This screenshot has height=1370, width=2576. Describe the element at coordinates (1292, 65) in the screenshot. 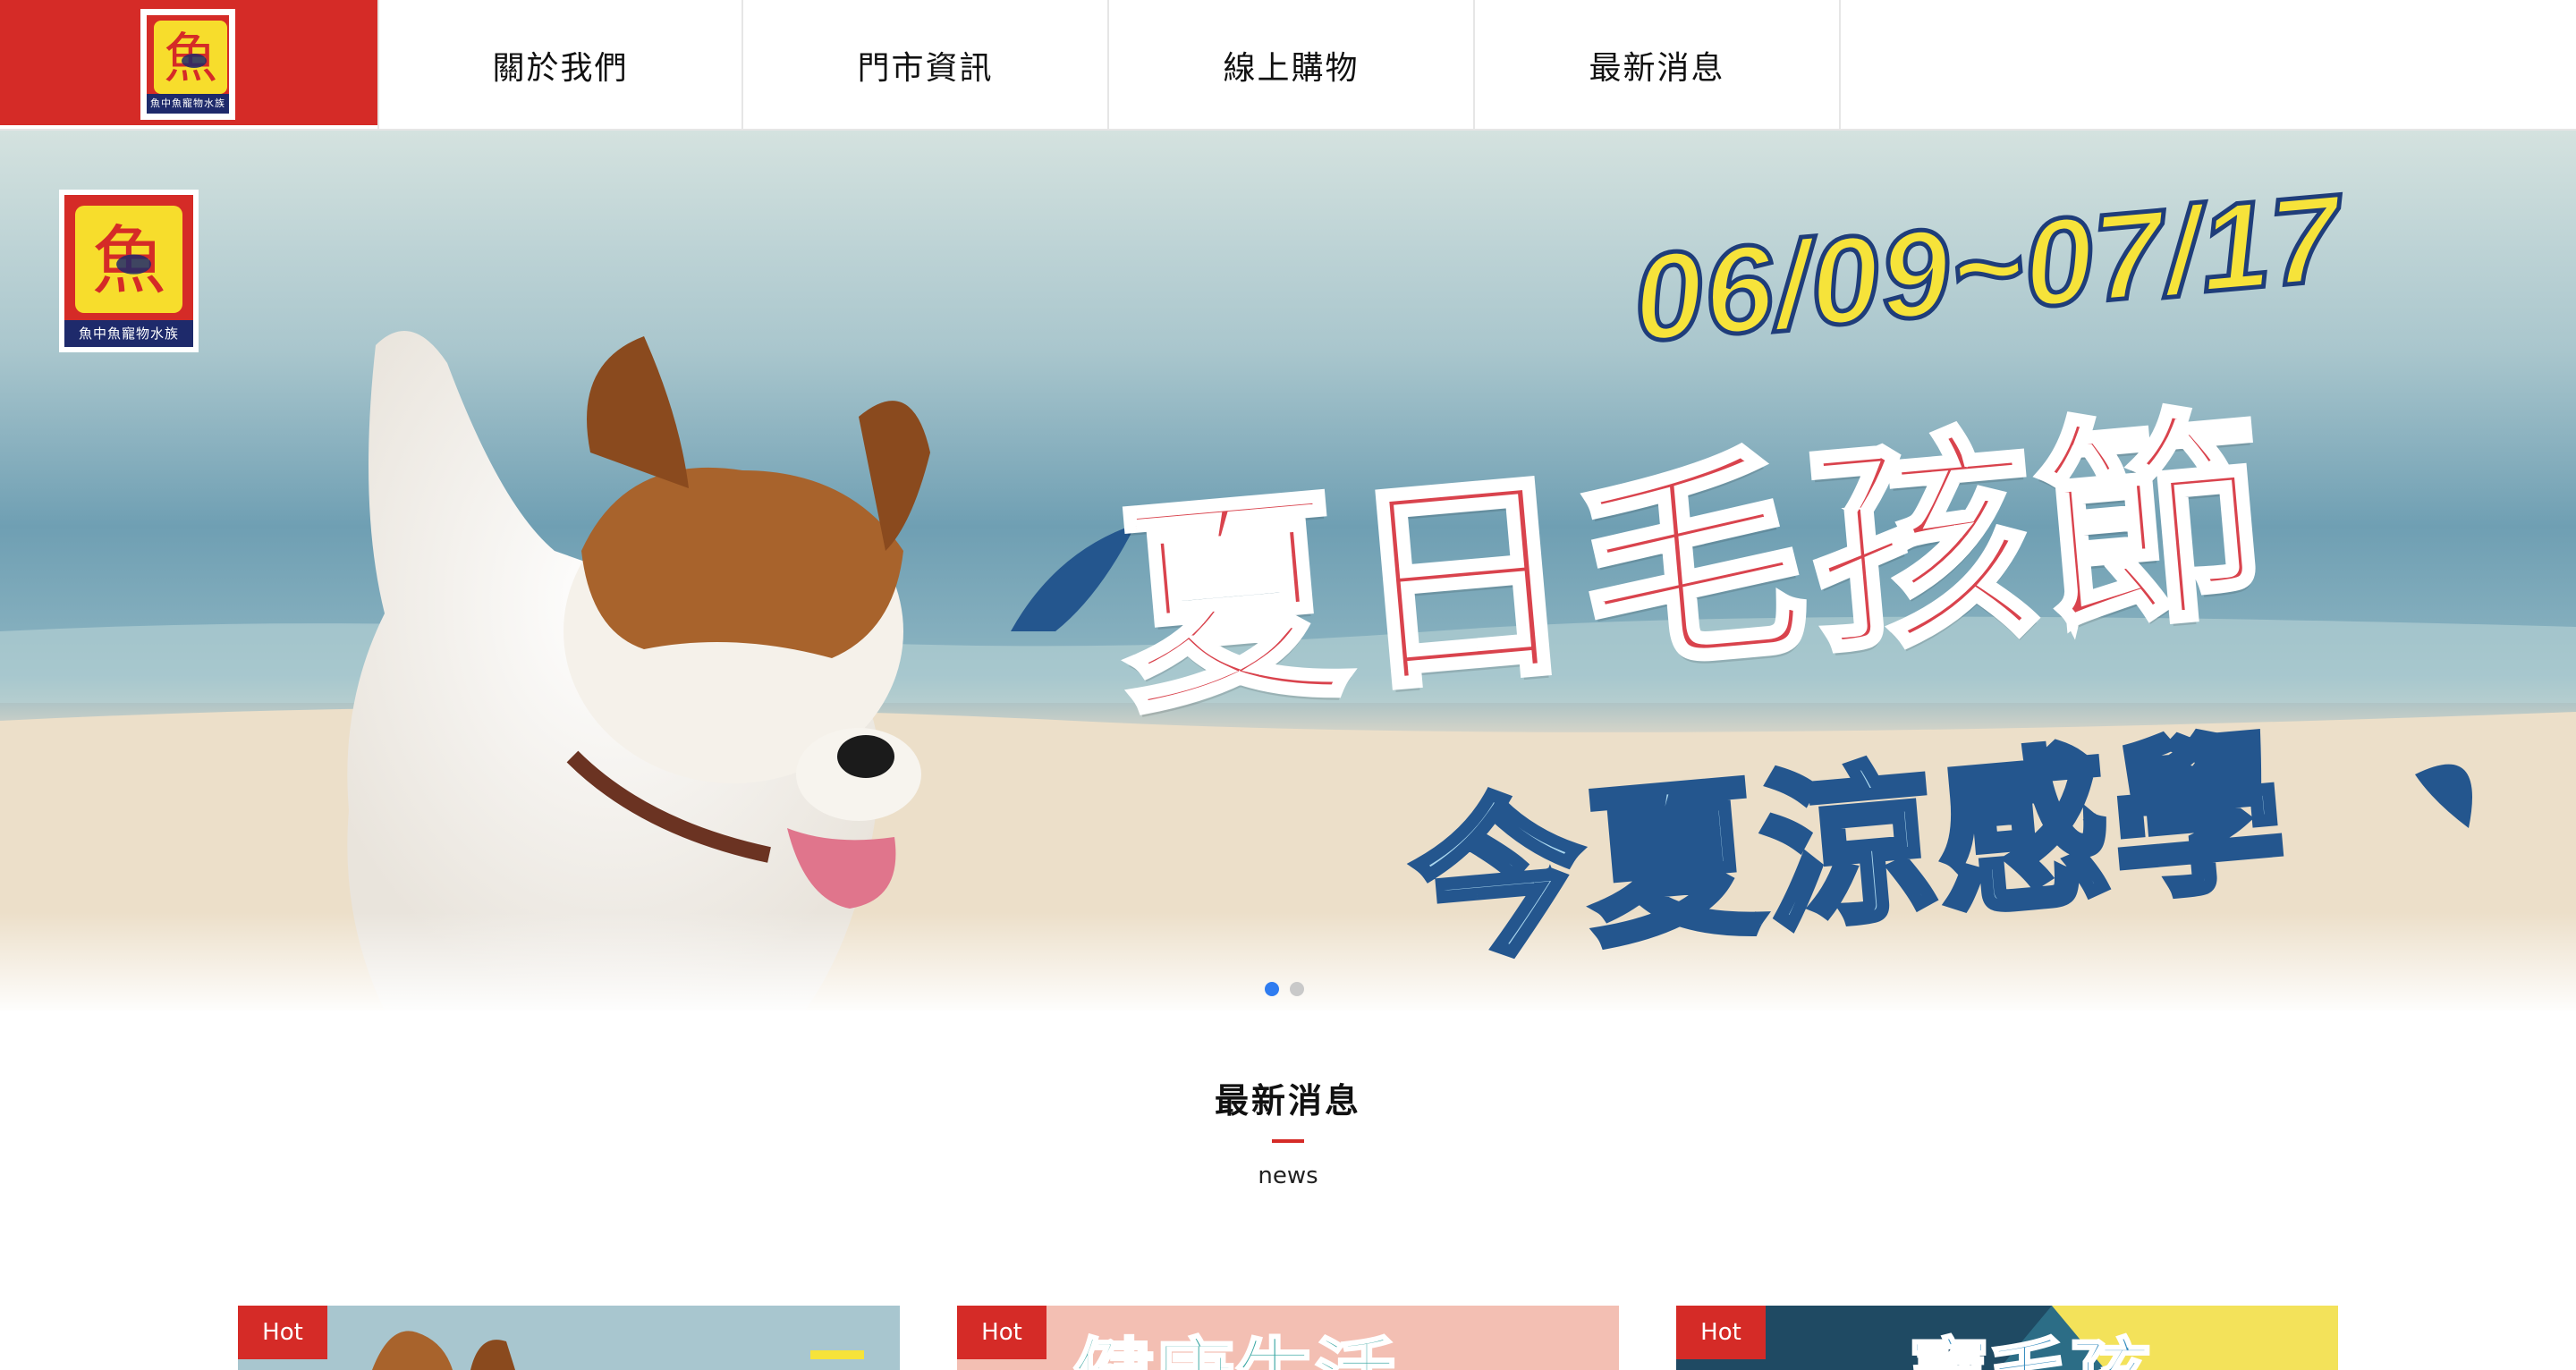

I see `nav-shop: 線上購物` at that location.